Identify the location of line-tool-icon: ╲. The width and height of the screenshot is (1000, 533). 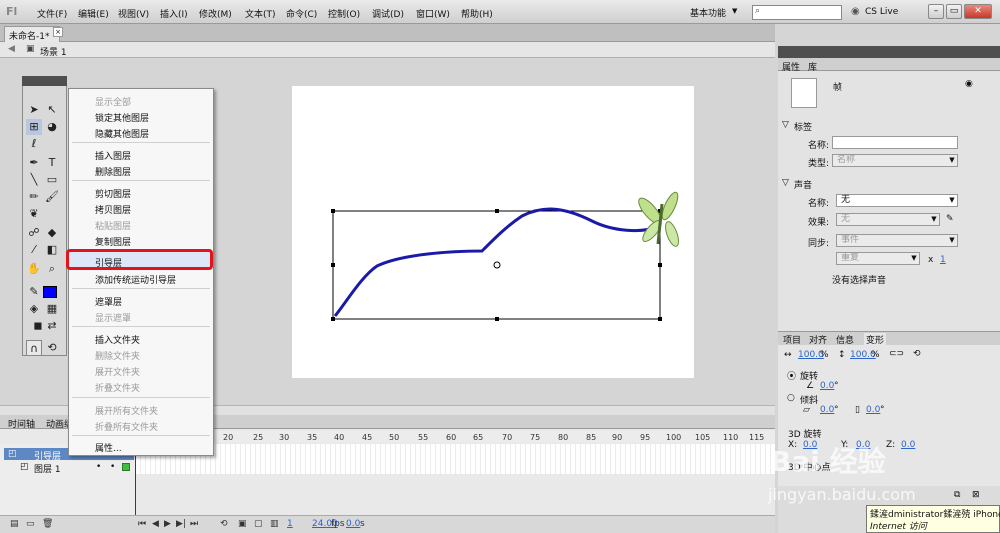
(34, 180).